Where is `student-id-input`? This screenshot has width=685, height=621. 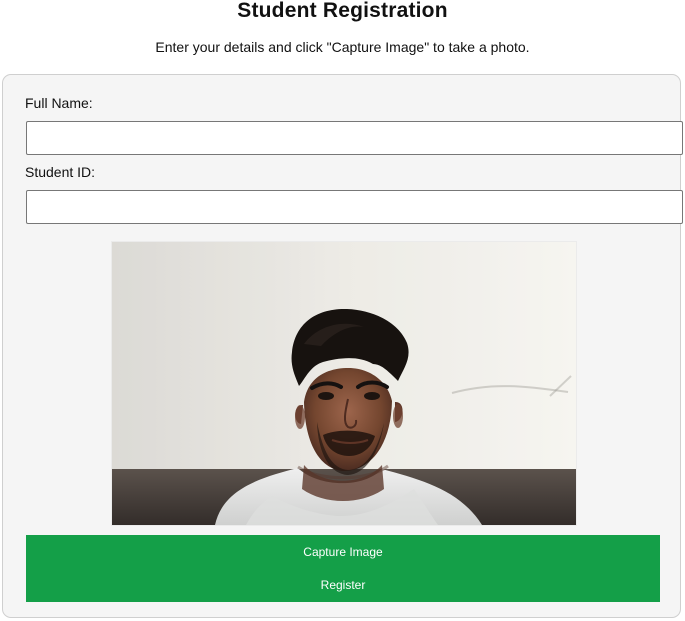
student-id-input is located at coordinates (354, 207).